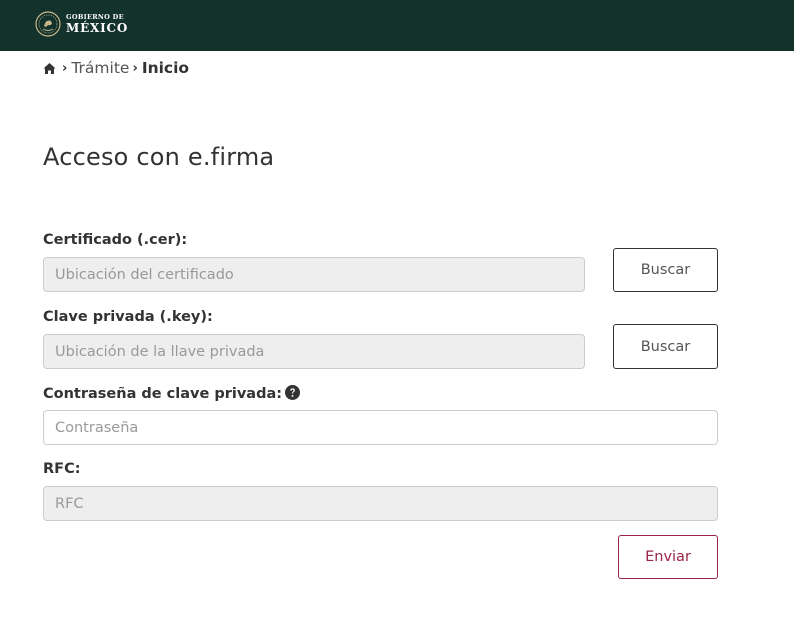 This screenshot has width=794, height=617. What do you see at coordinates (668, 557) in the screenshot?
I see `submit-button: Enviar` at bounding box center [668, 557].